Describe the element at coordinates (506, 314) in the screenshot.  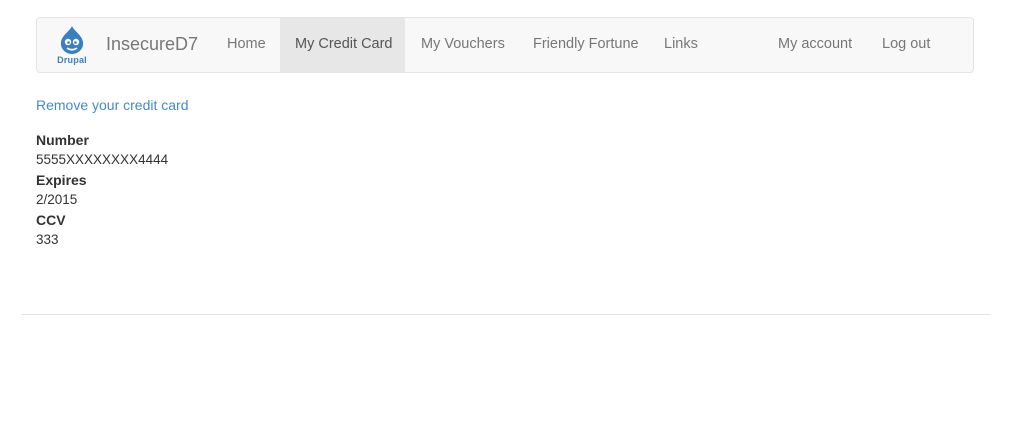
I see `footer-divider` at that location.